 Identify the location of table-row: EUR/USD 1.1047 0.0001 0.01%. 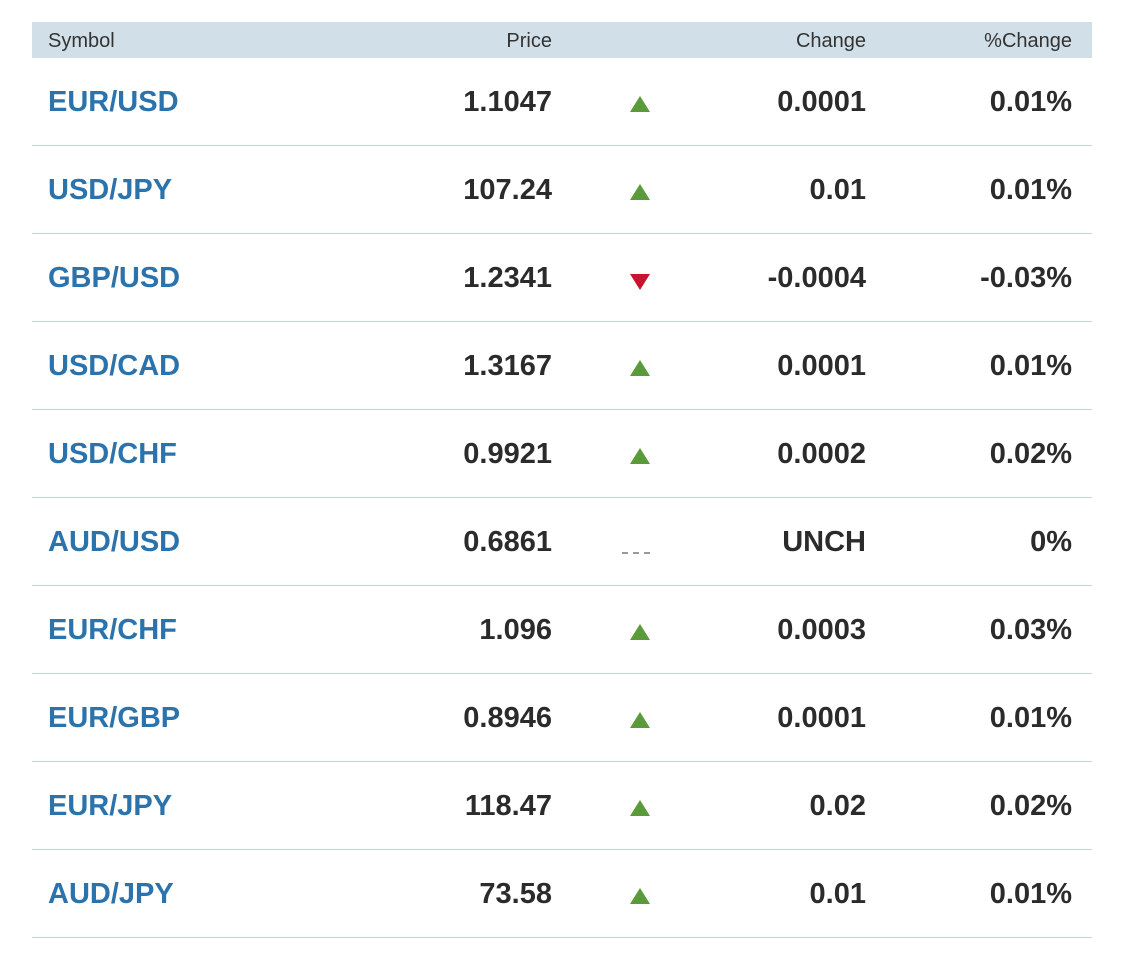
(562, 102).